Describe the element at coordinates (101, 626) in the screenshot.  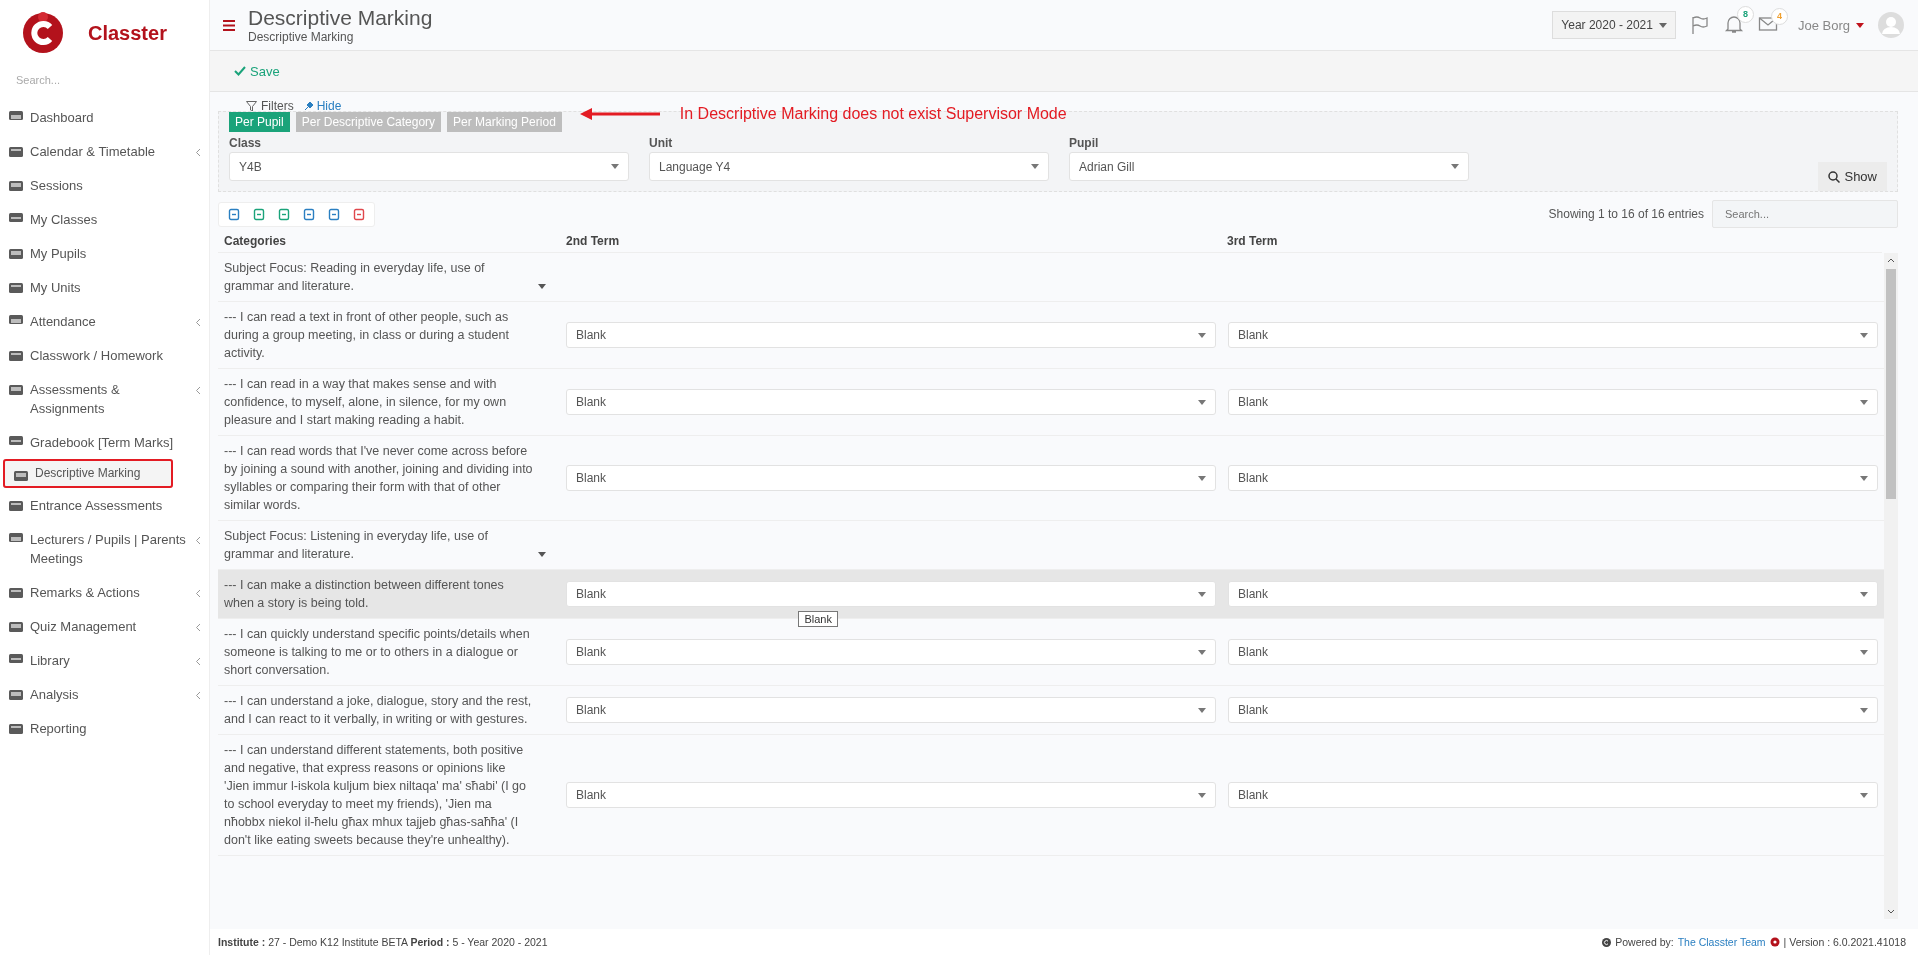
I see `sidebar-item: Quiz Management` at that location.